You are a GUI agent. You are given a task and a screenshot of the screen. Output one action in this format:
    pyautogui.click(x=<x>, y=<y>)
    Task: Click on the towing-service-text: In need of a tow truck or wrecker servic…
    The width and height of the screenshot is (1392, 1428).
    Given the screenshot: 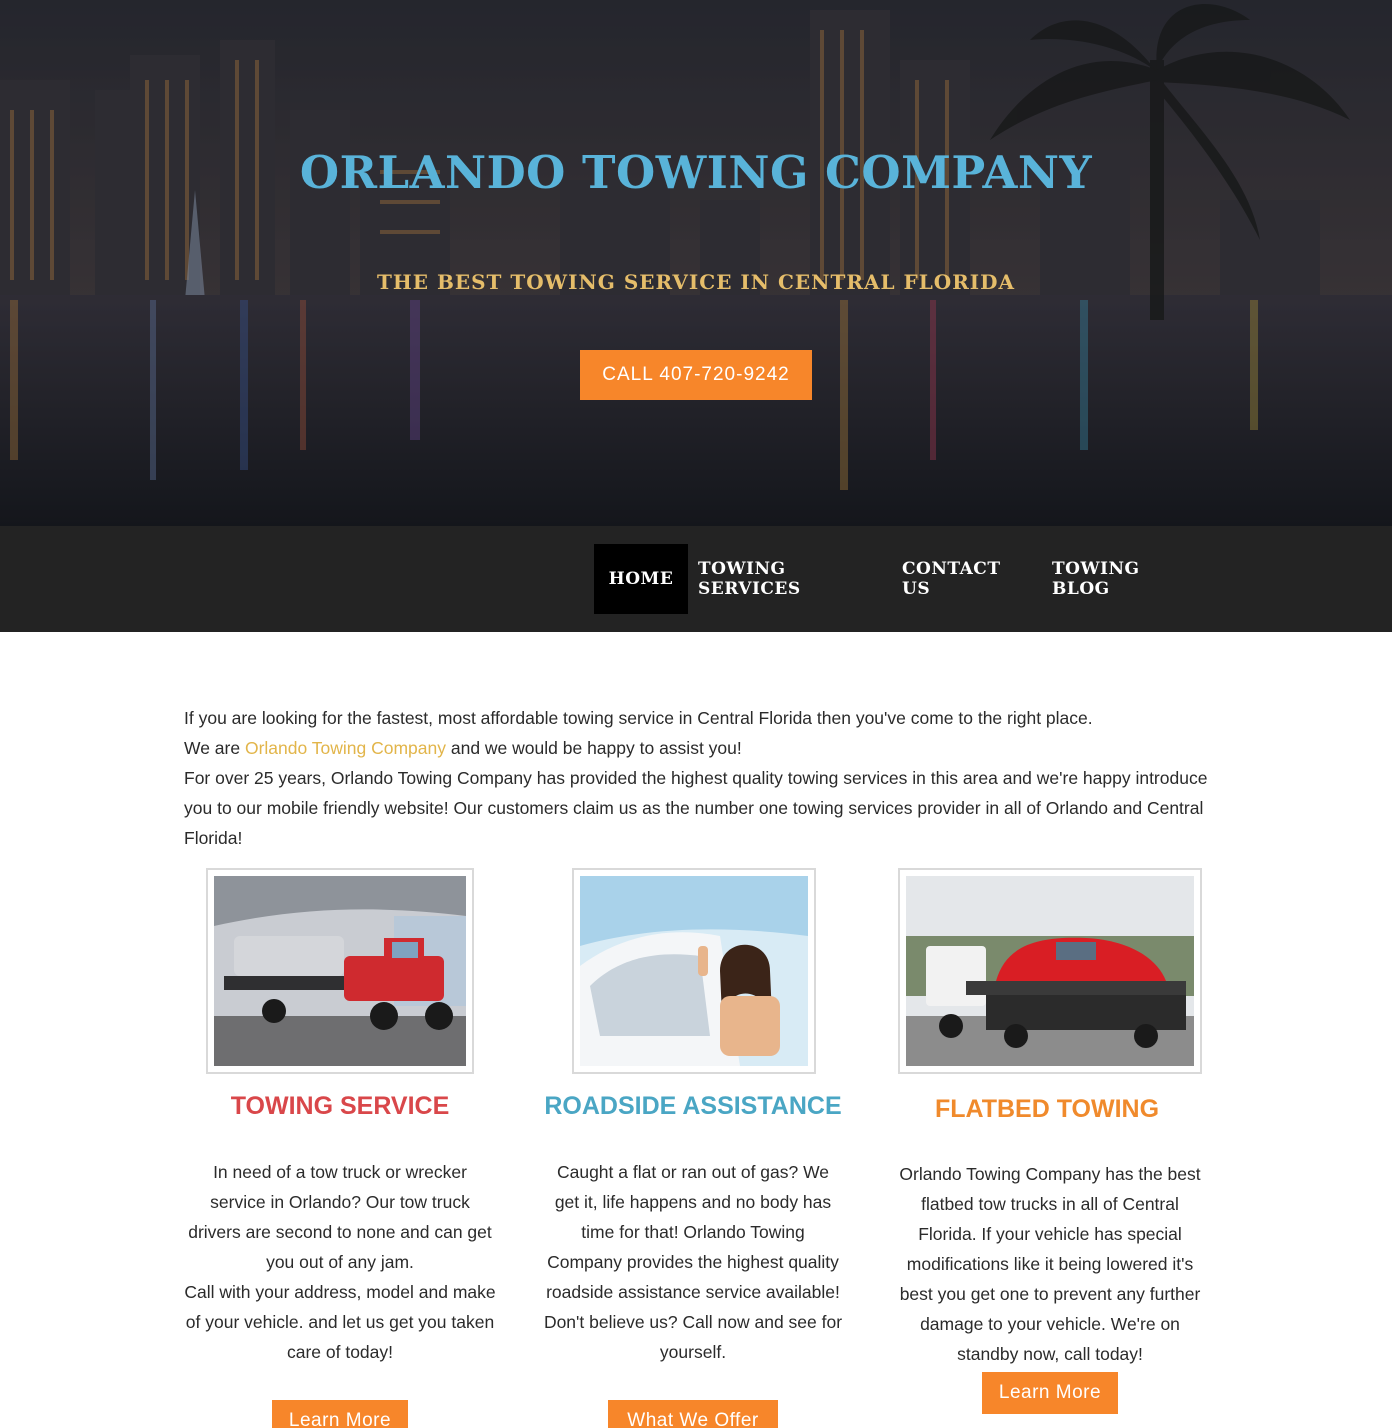 What is the action you would take?
    pyautogui.click(x=340, y=1262)
    